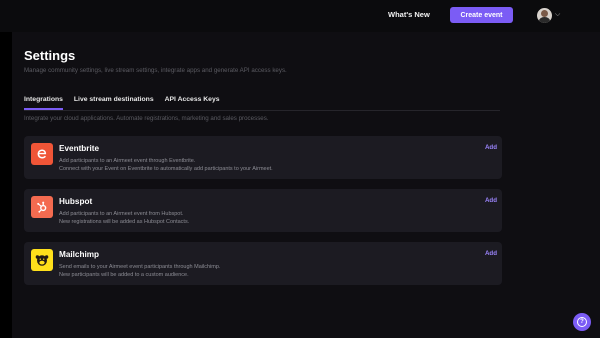 This screenshot has height=338, width=600. What do you see at coordinates (491, 253) in the screenshot?
I see `add-mailchimp-button: Add` at bounding box center [491, 253].